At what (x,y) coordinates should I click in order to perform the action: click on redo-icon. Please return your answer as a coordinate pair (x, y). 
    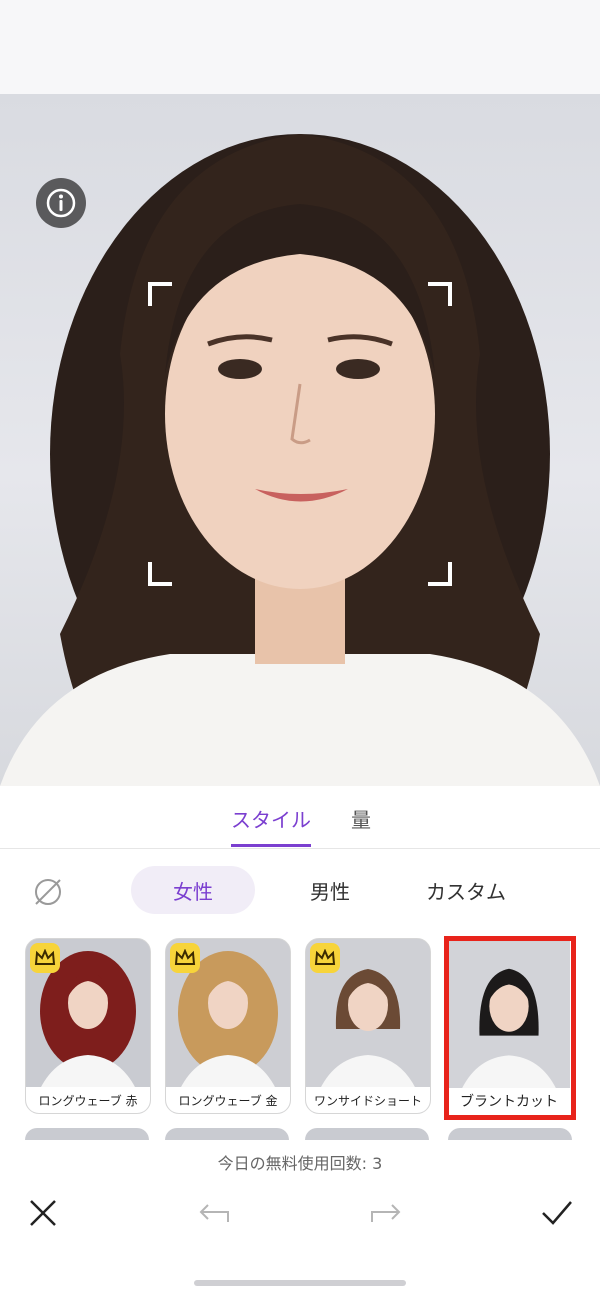
    Looking at the image, I should click on (385, 1213).